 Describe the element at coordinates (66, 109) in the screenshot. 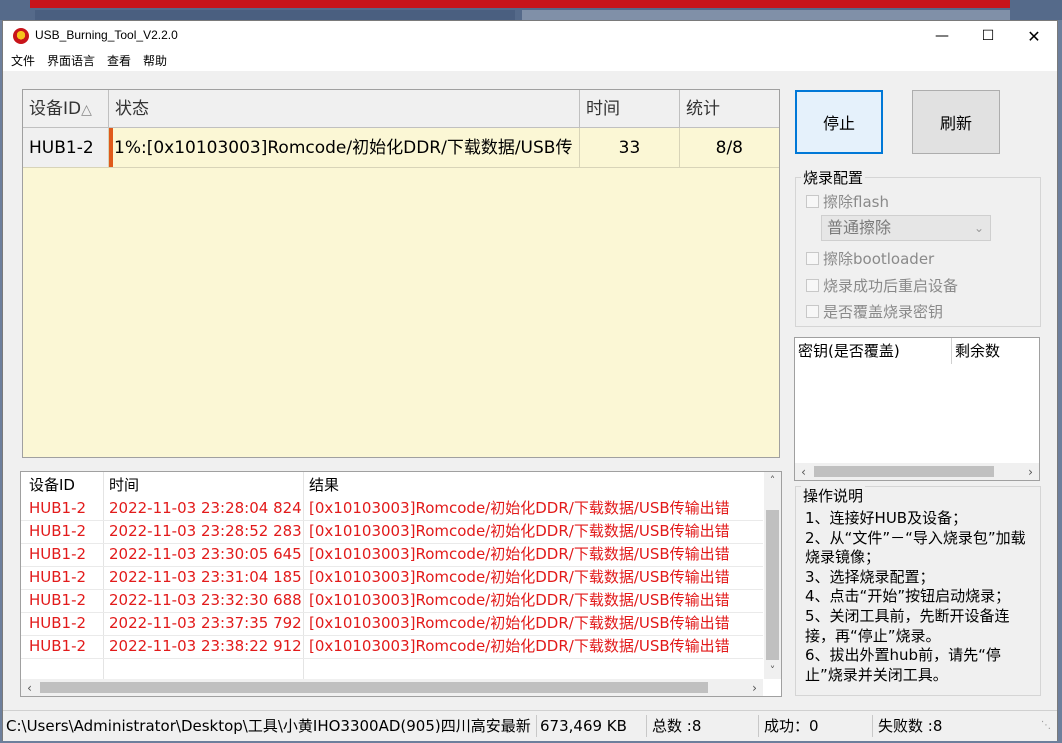

I see `col-header-device-id: 设备ID△` at that location.